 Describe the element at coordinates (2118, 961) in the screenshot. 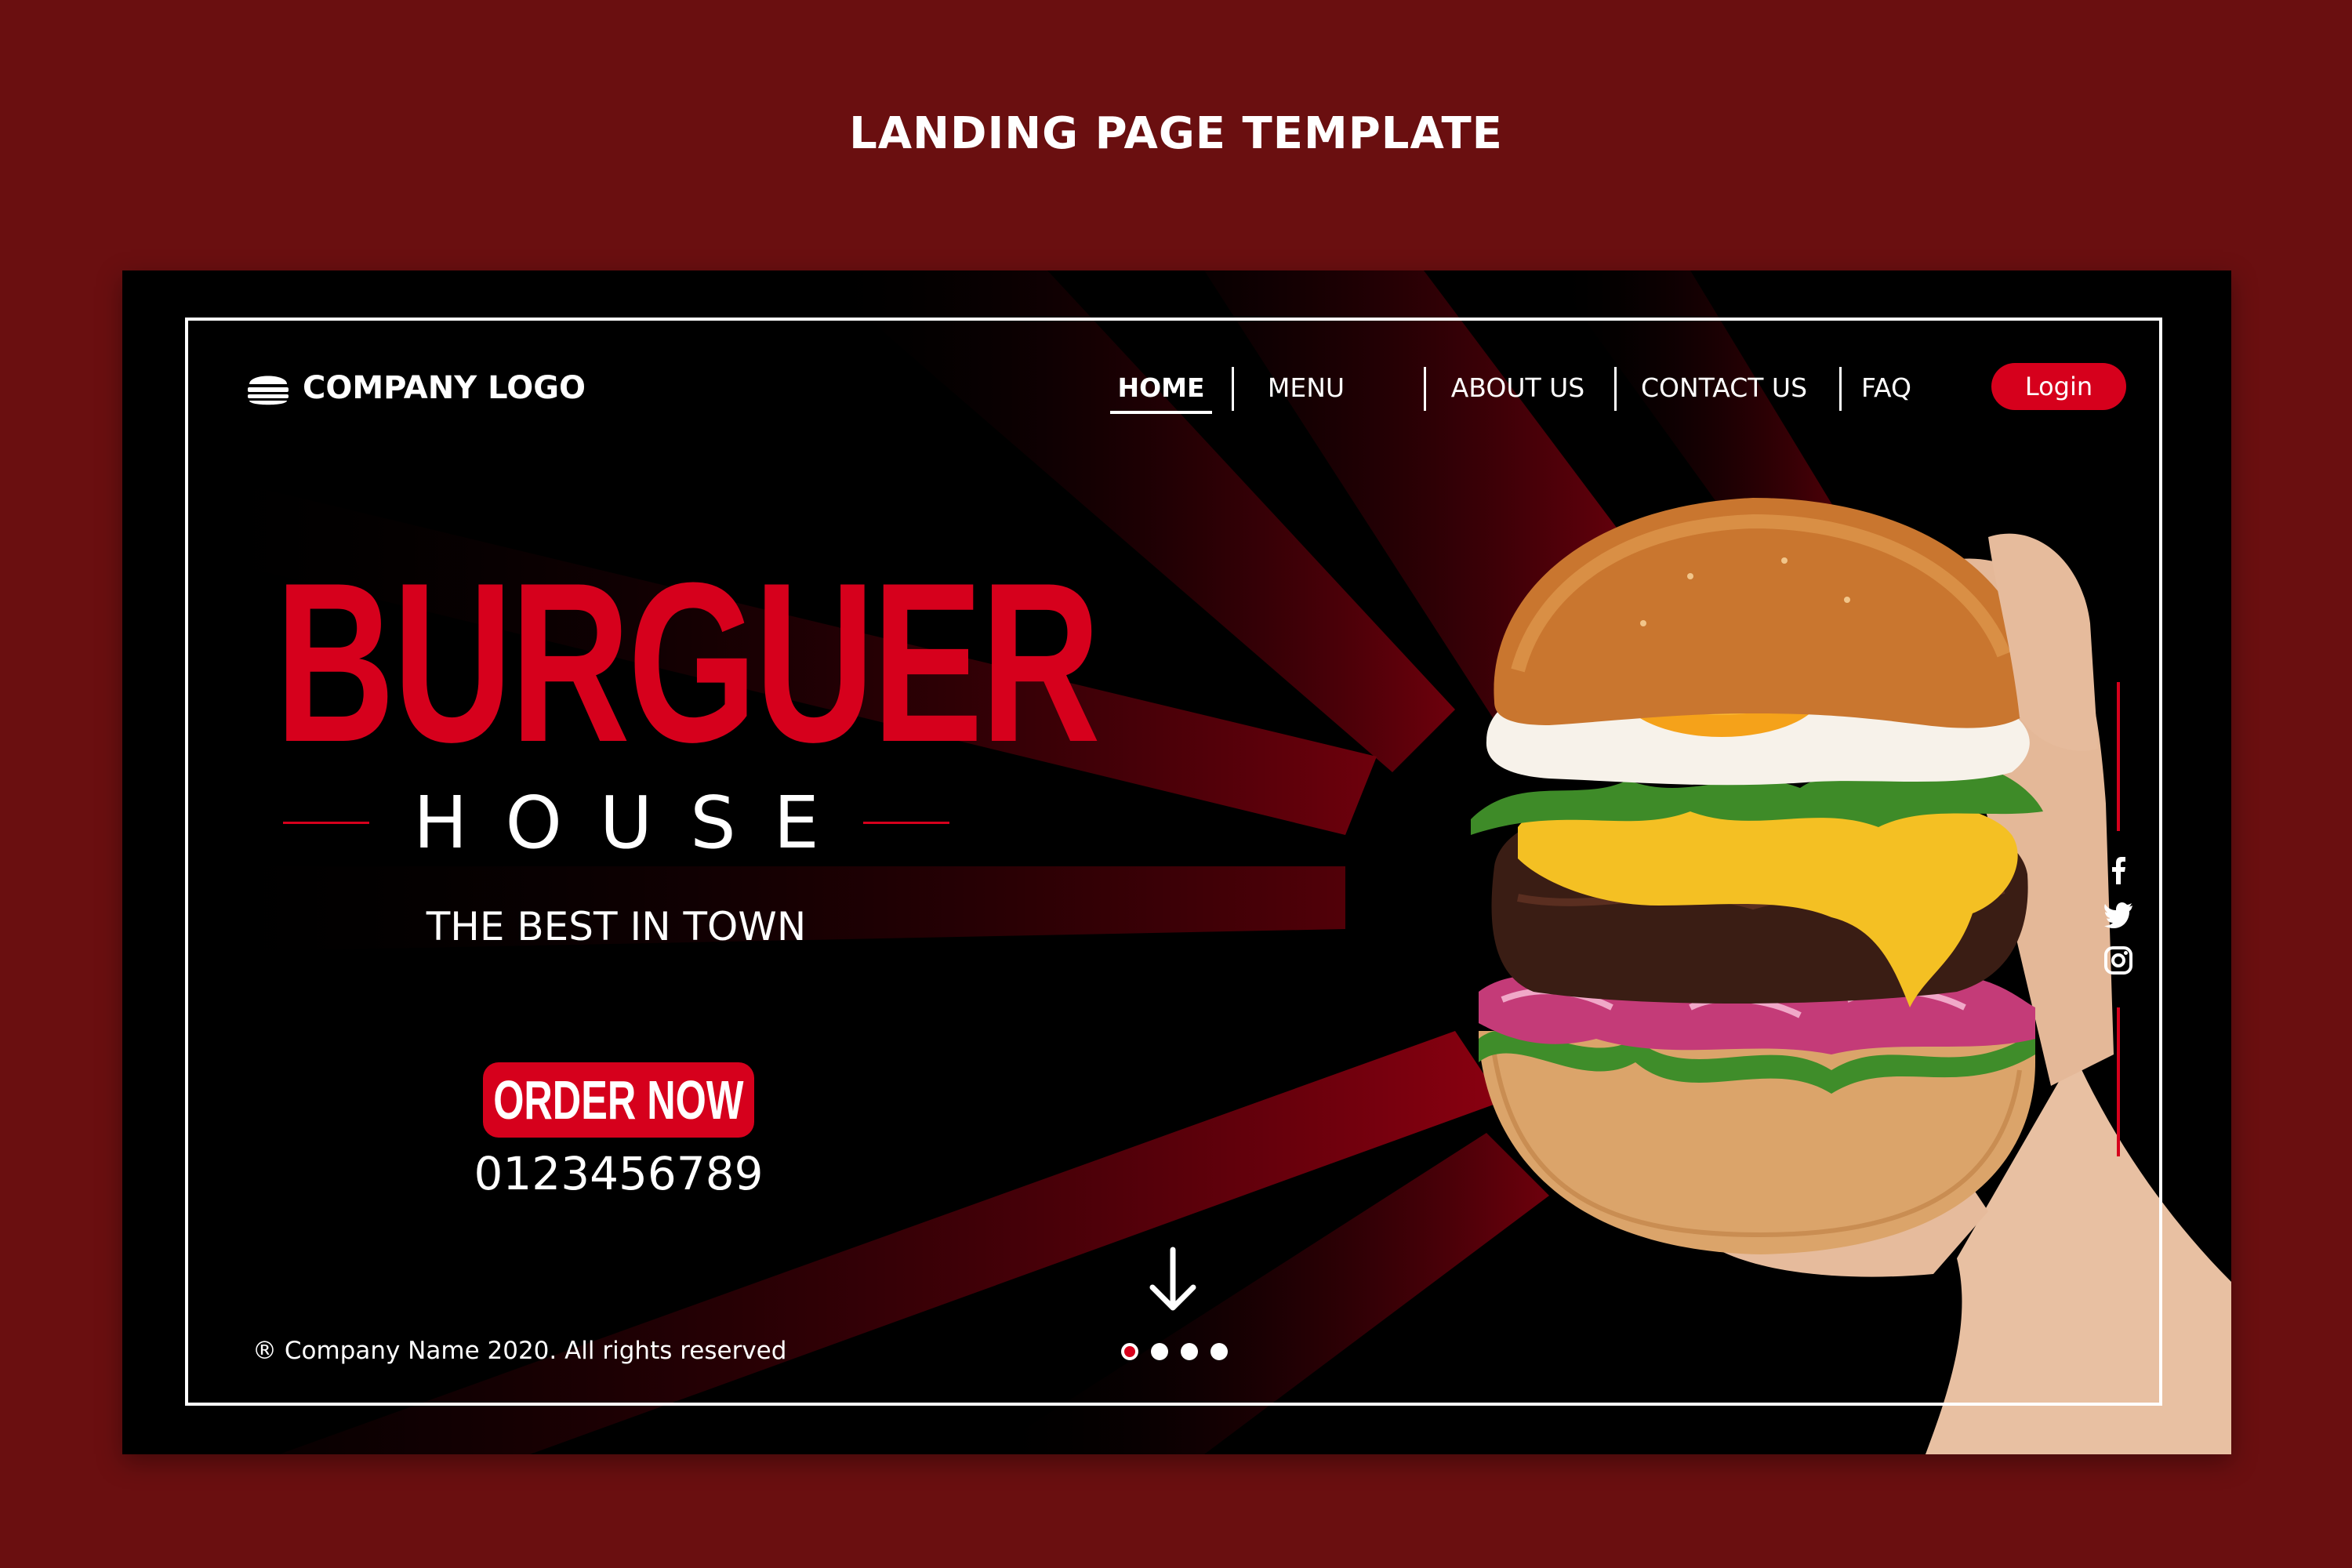

I see `instagram-icon` at that location.